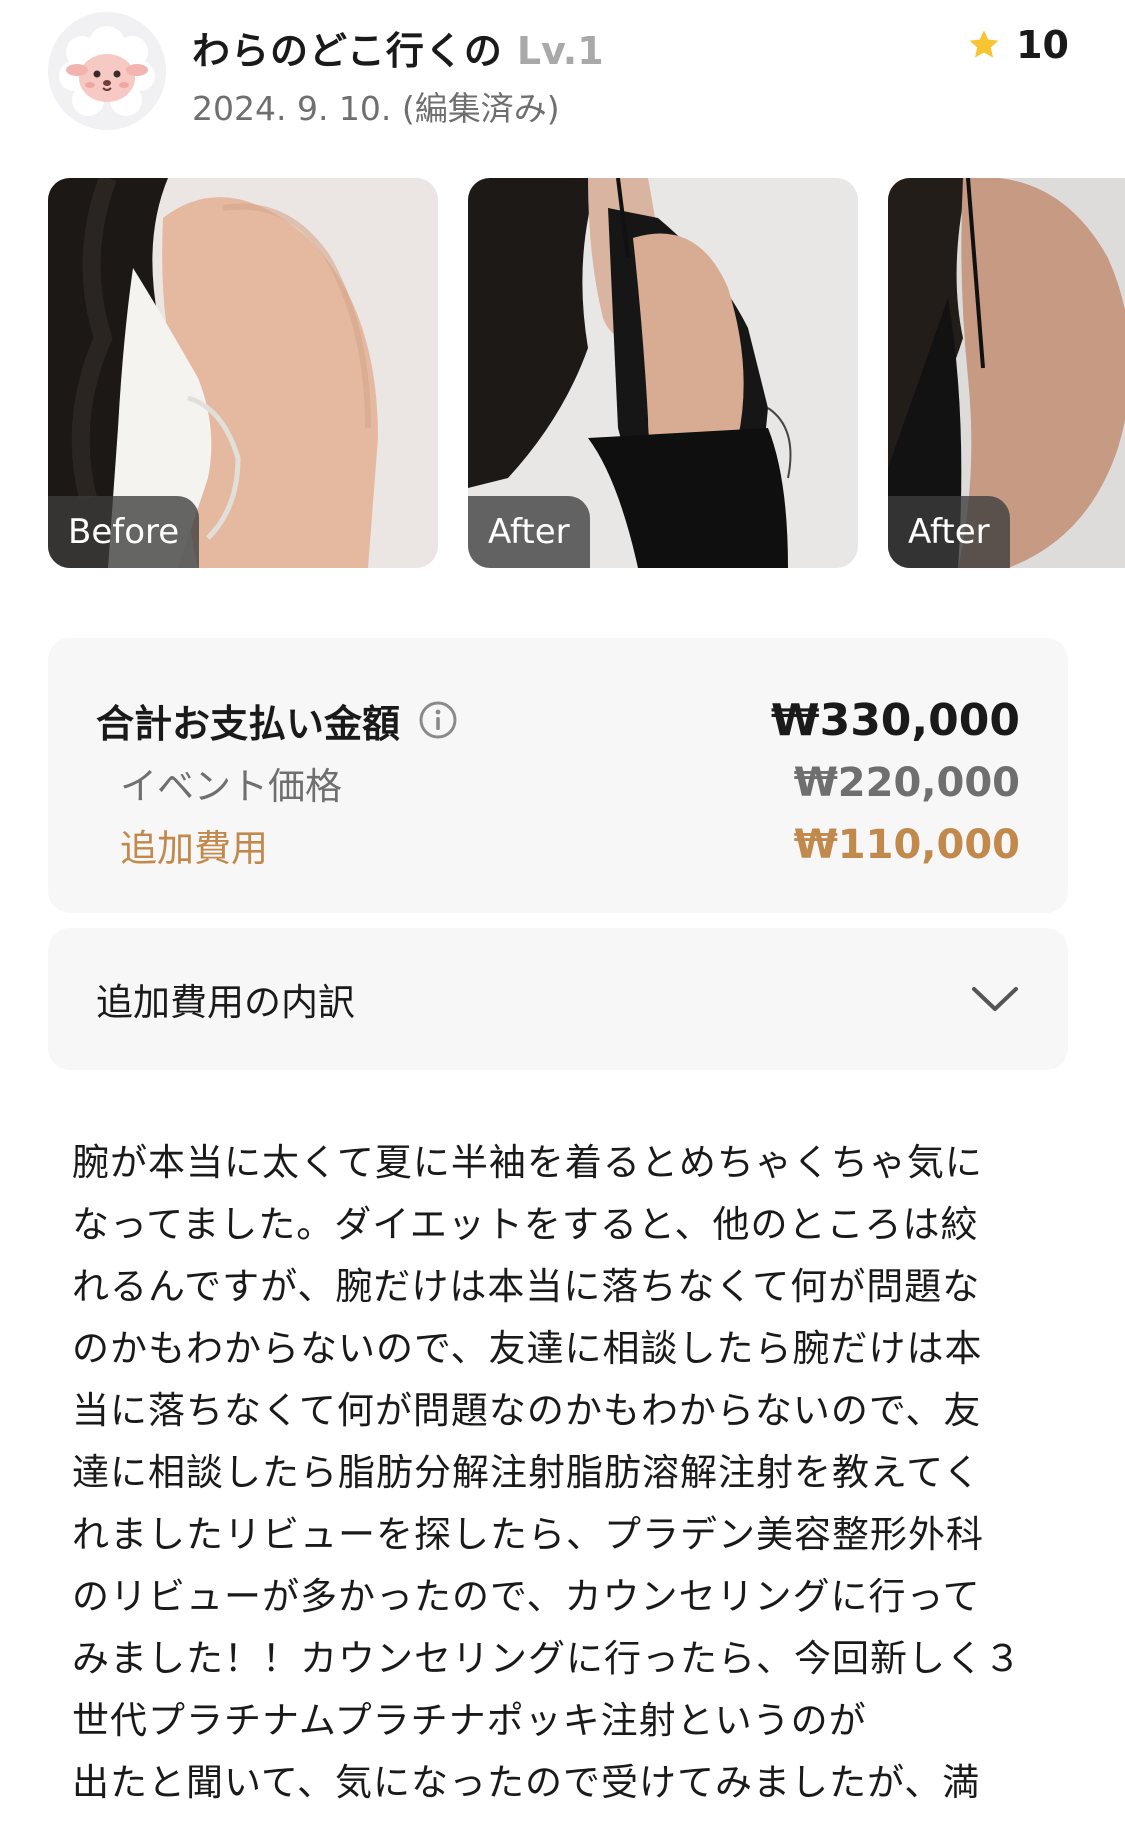  What do you see at coordinates (225, 1002) in the screenshot?
I see `breakdown-label: 追加費用の内訳` at bounding box center [225, 1002].